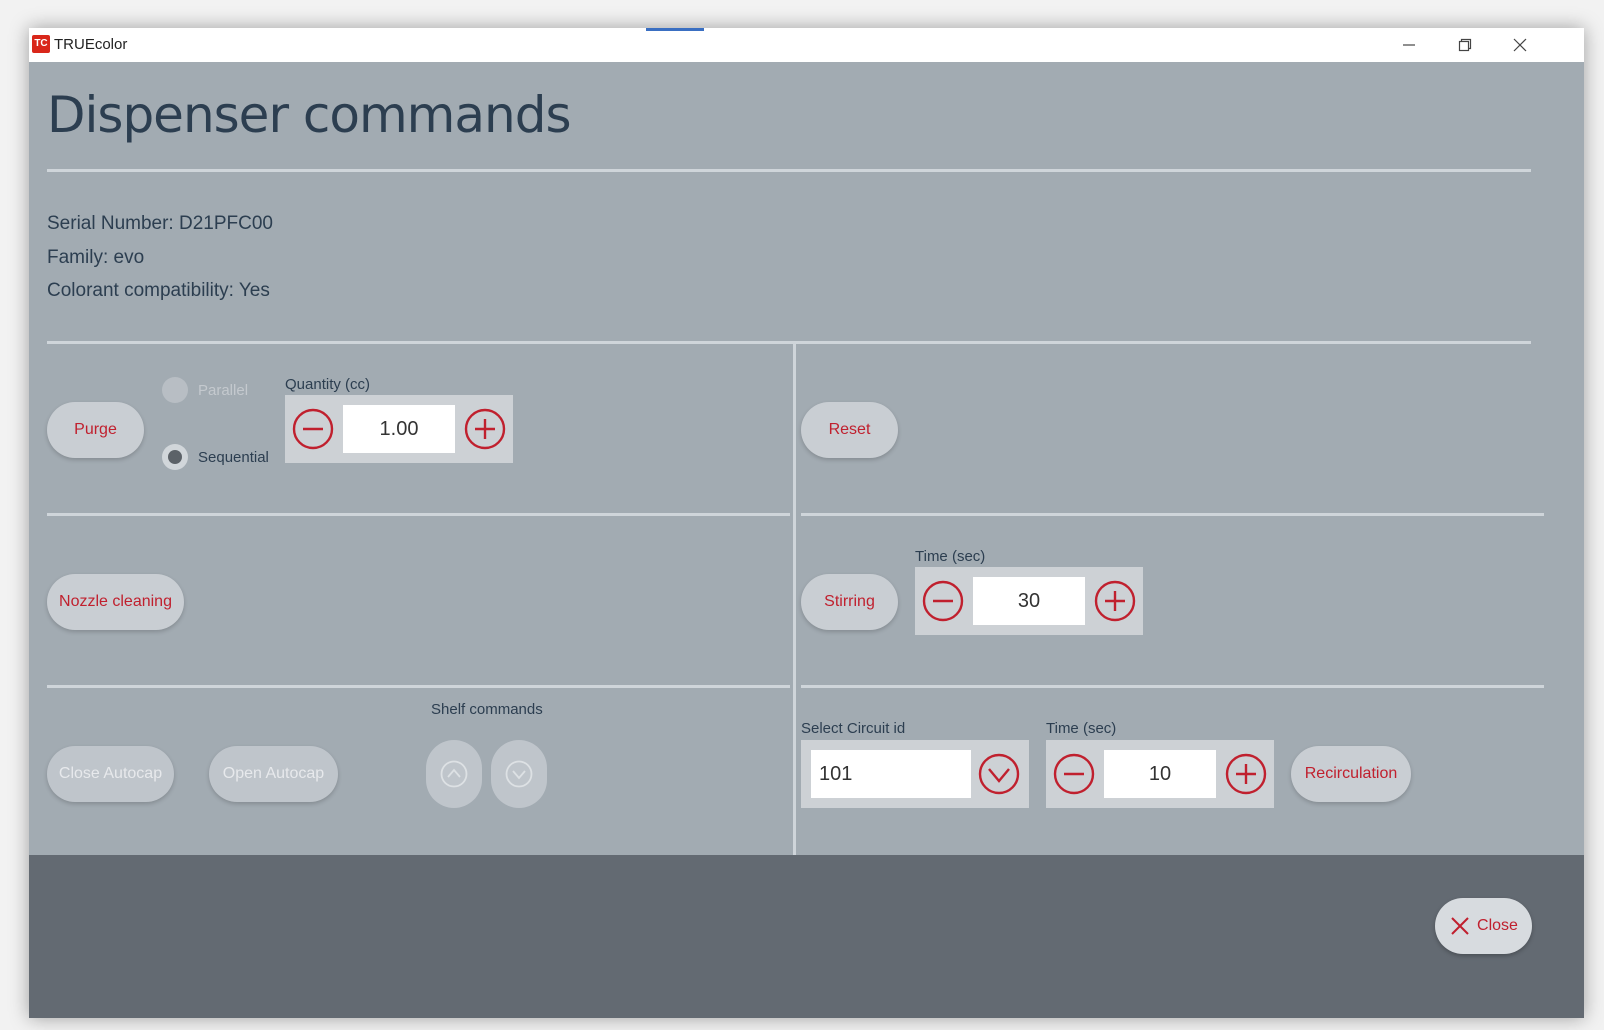  I want to click on title-bar-accent, so click(675, 29).